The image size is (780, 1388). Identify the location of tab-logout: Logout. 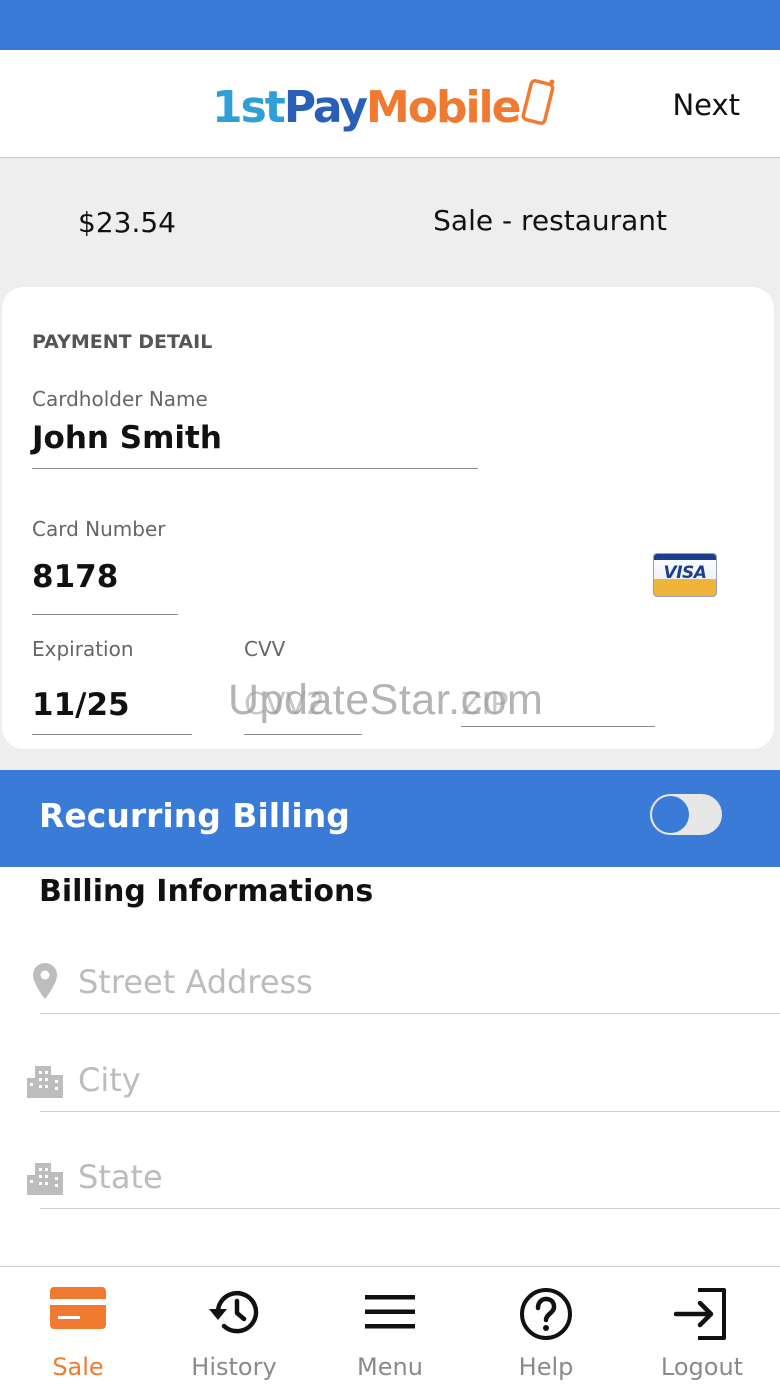
(702, 1327).